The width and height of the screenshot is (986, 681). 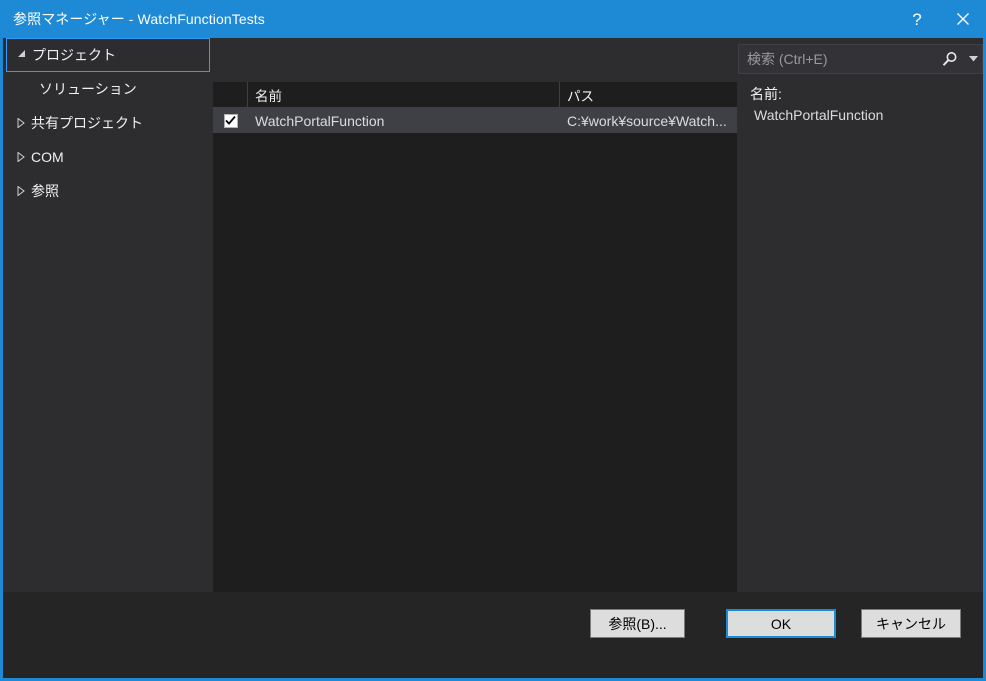 What do you see at coordinates (404, 94) in the screenshot?
I see `column-header-name: 名前` at bounding box center [404, 94].